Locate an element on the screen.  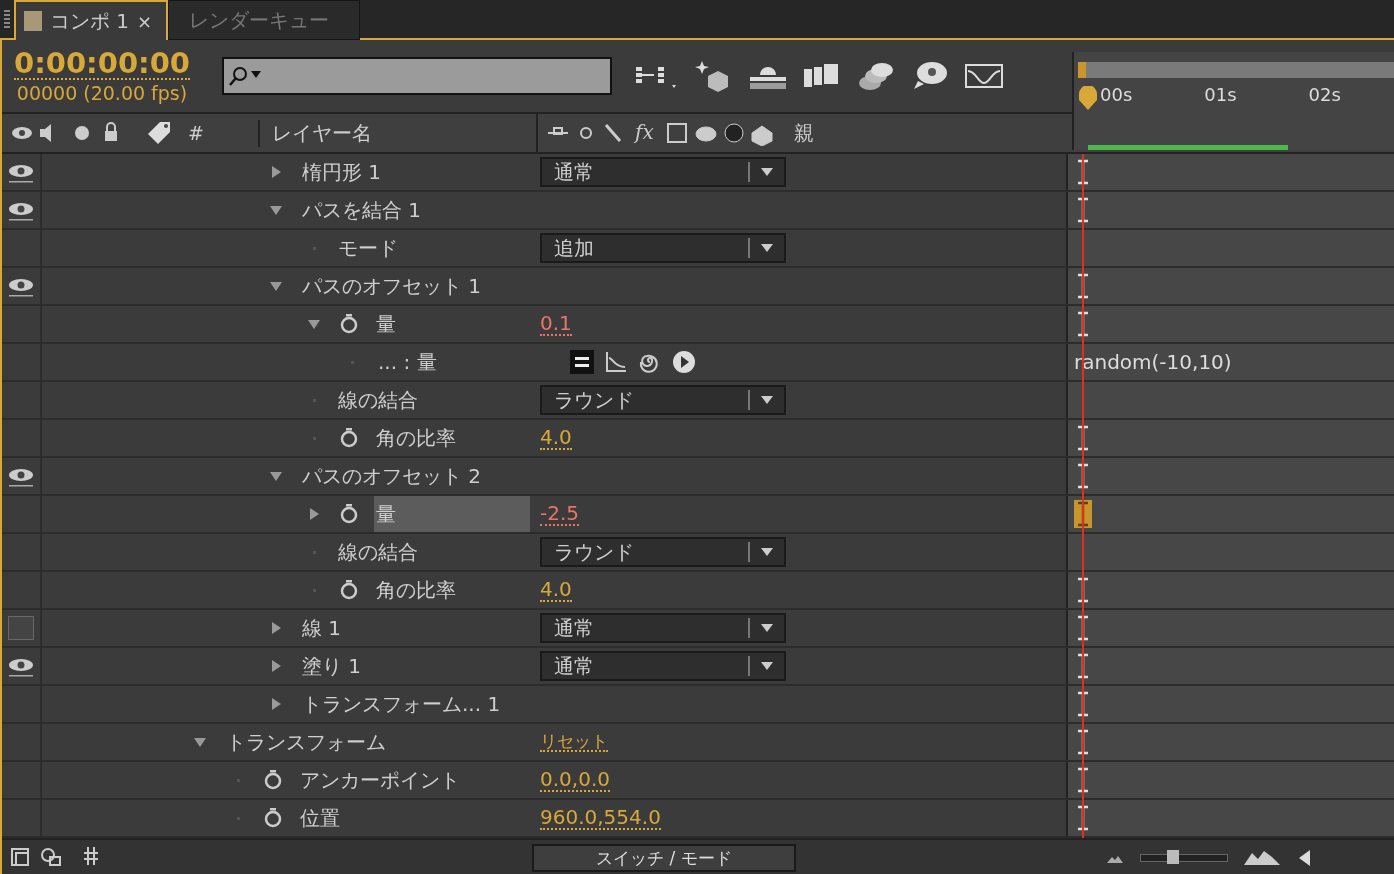
property-value: 960.0,554.0 is located at coordinates (600, 818).